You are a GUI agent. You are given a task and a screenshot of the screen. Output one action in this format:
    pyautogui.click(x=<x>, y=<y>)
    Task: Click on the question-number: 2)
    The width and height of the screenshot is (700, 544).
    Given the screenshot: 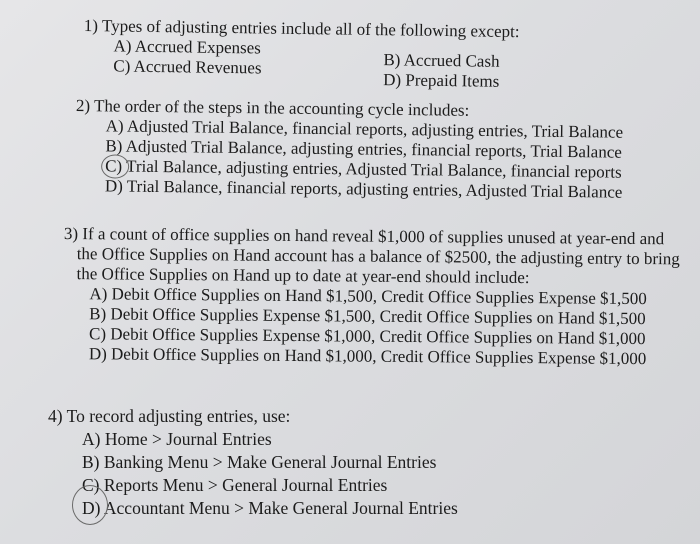 What is the action you would take?
    pyautogui.click(x=83, y=106)
    